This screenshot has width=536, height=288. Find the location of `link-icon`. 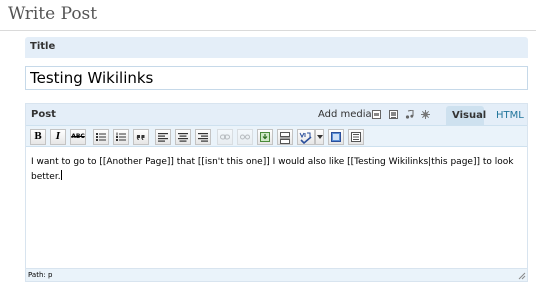

link-icon is located at coordinates (225, 137).